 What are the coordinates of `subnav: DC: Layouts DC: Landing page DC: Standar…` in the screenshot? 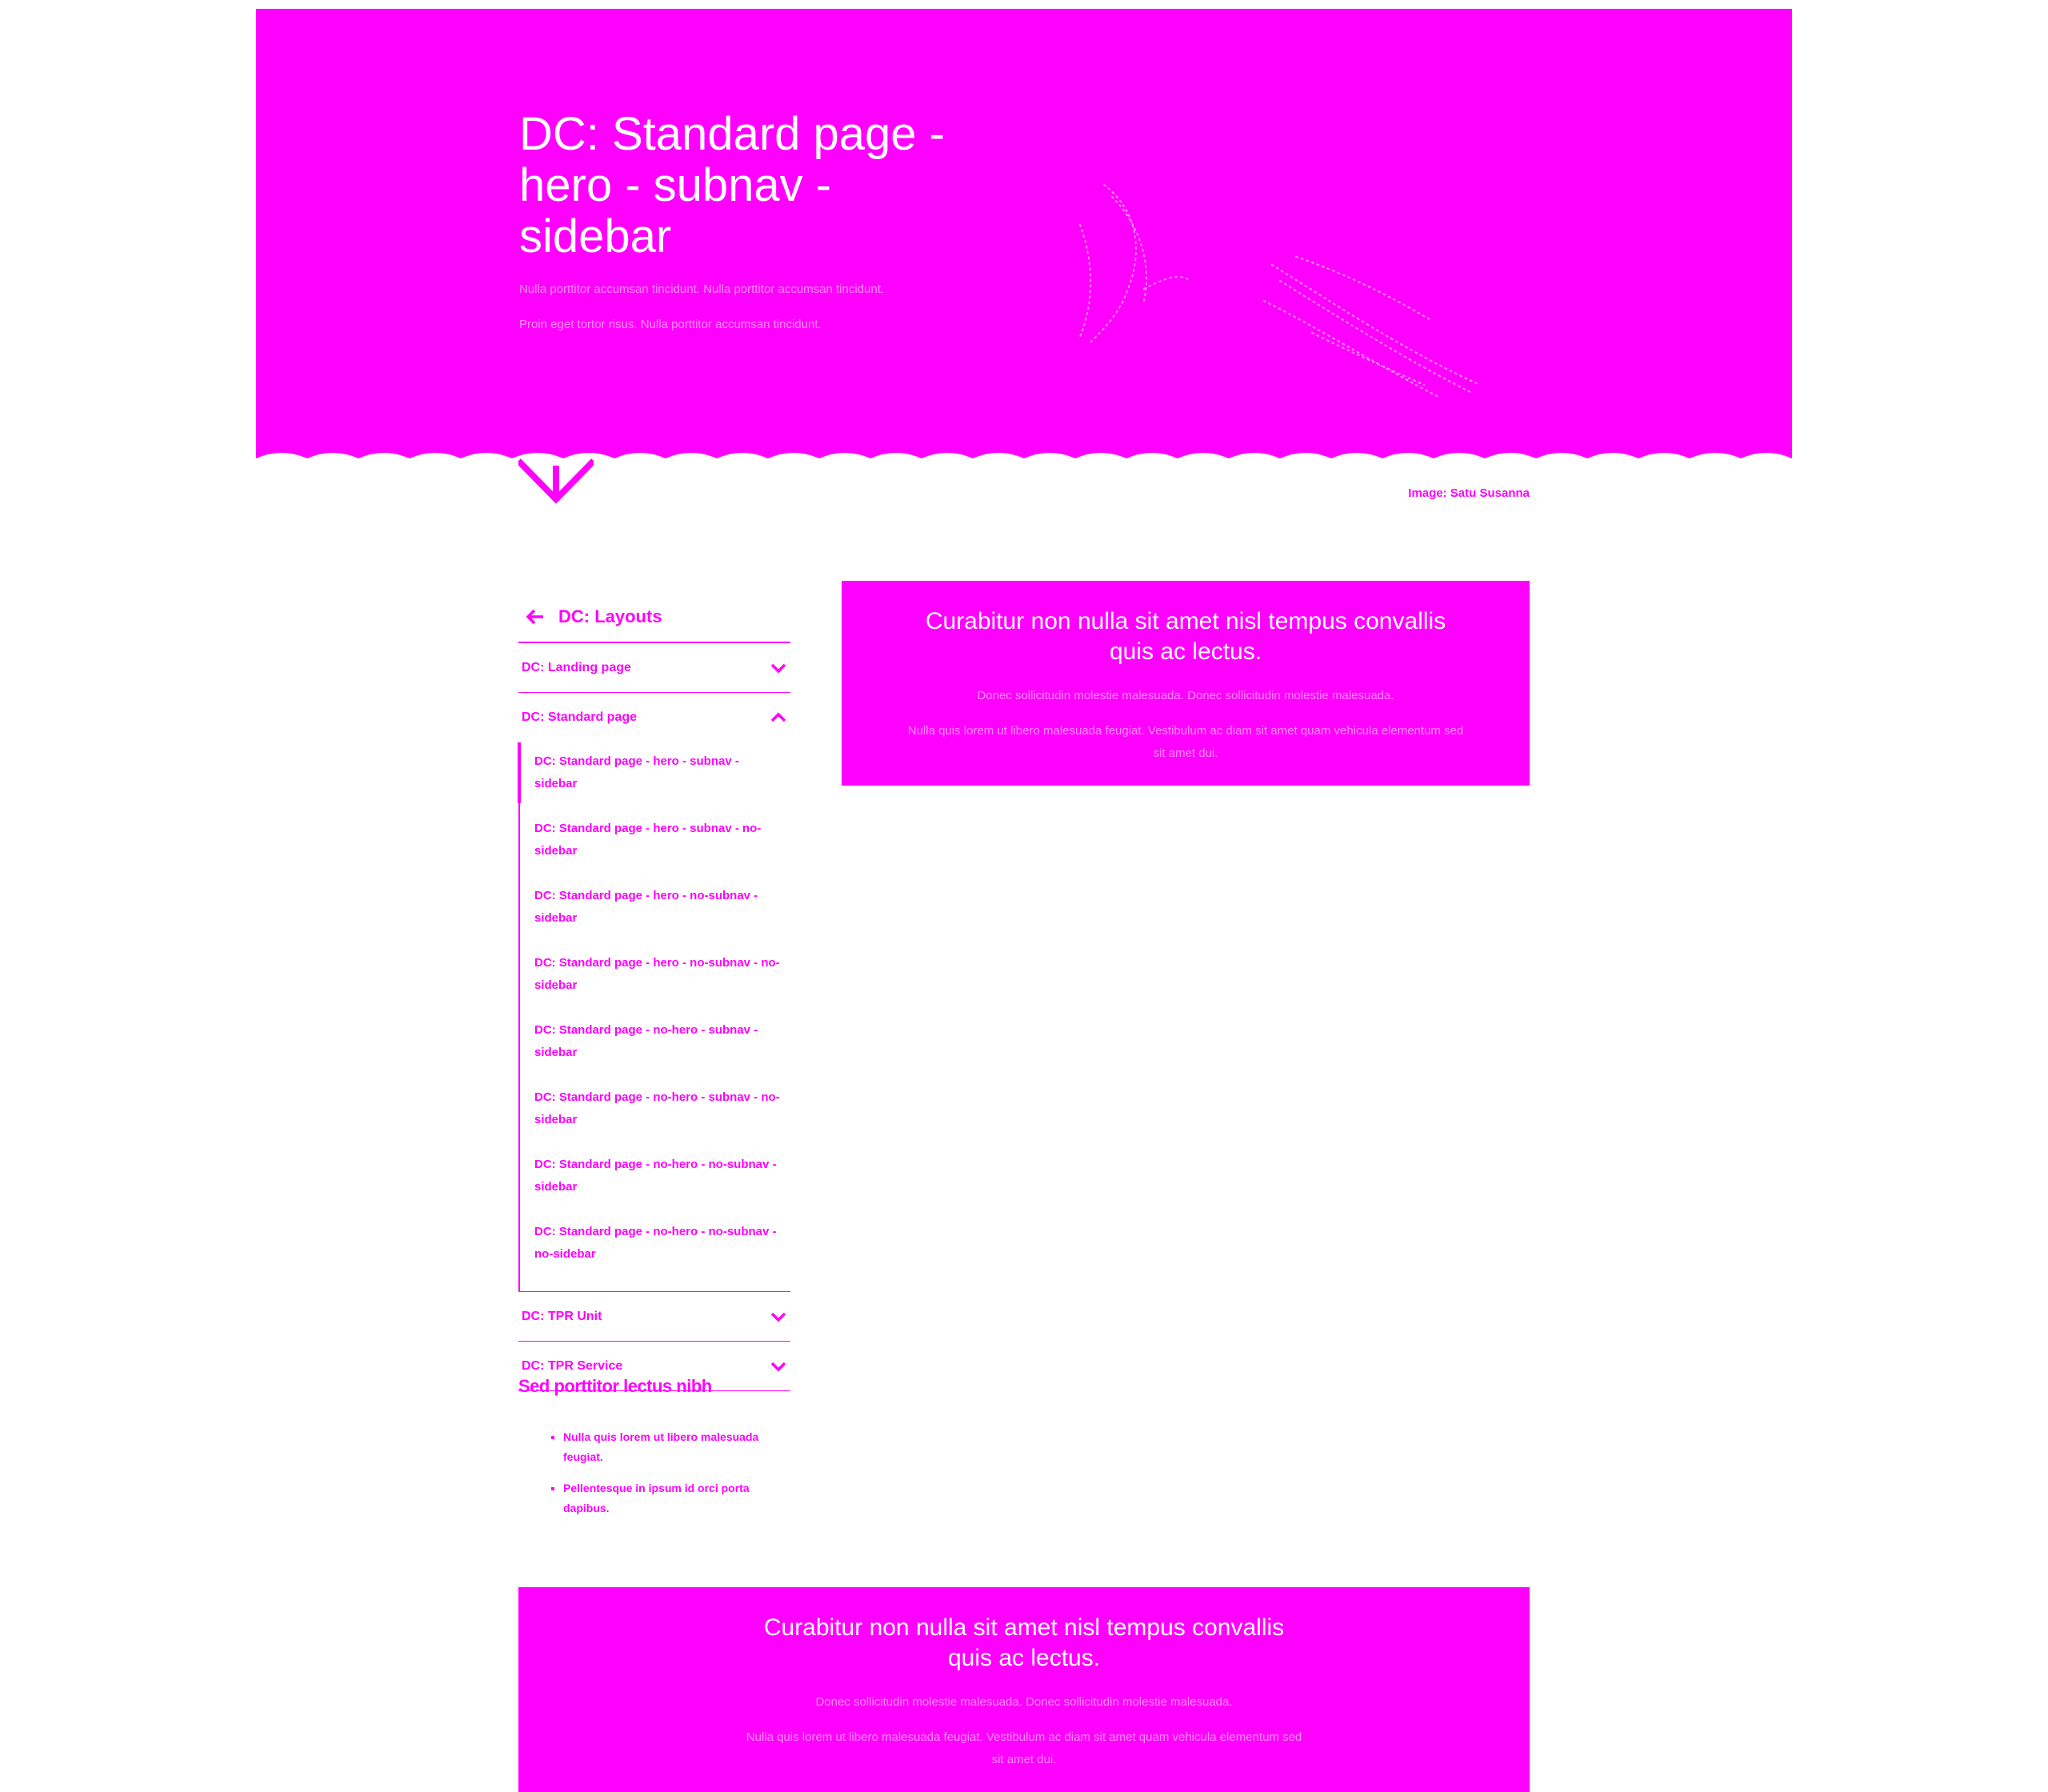 It's located at (654, 991).